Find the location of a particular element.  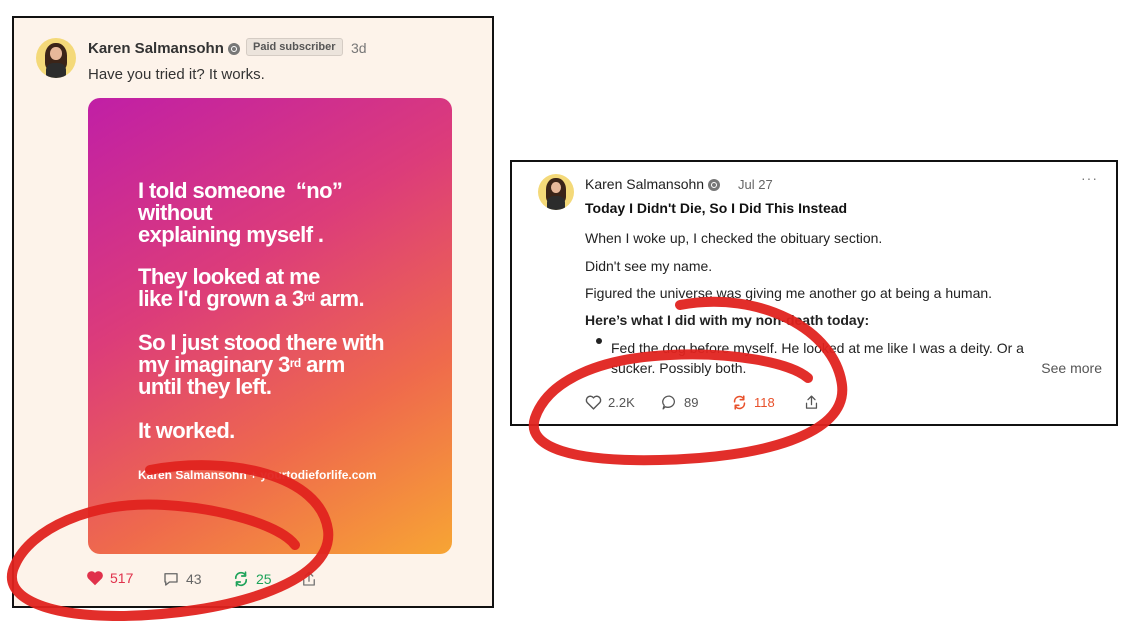

comment-button: 89 is located at coordinates (679, 402).